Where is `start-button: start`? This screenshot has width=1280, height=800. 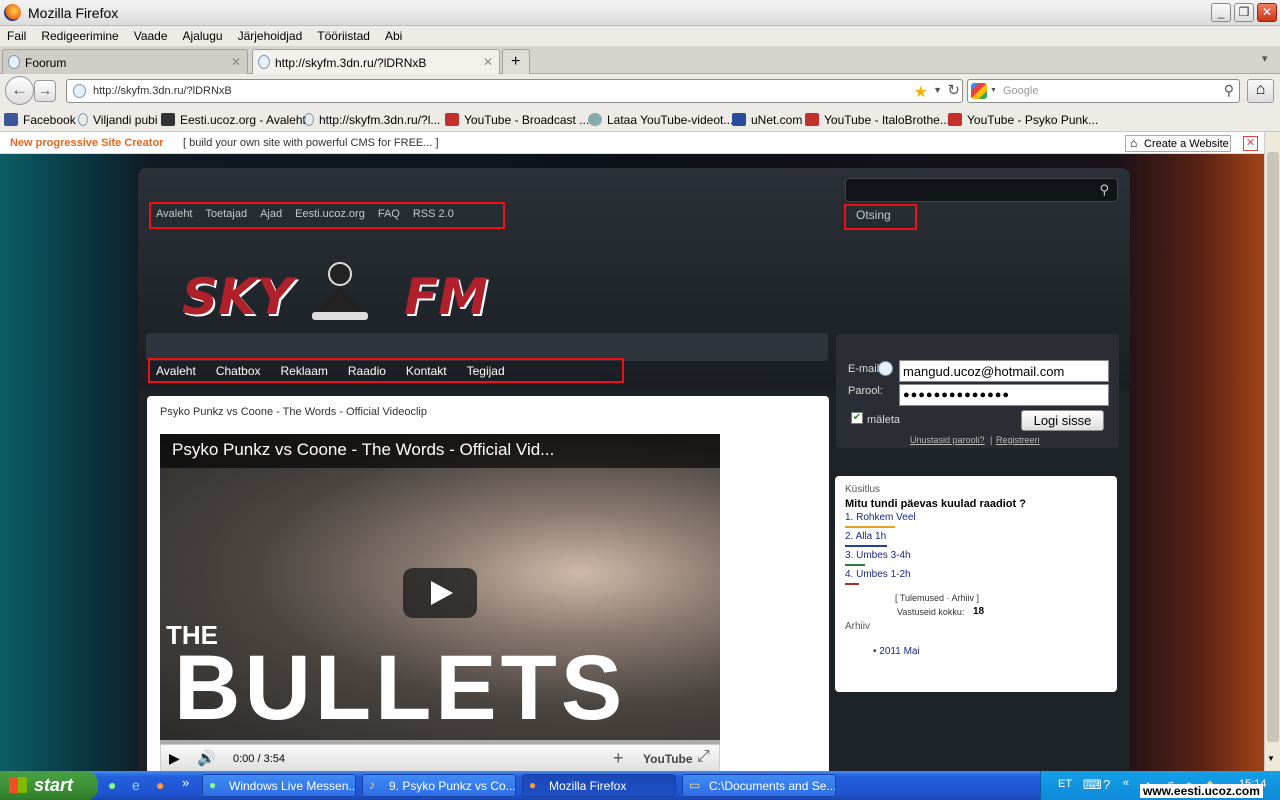 start-button: start is located at coordinates (49, 785).